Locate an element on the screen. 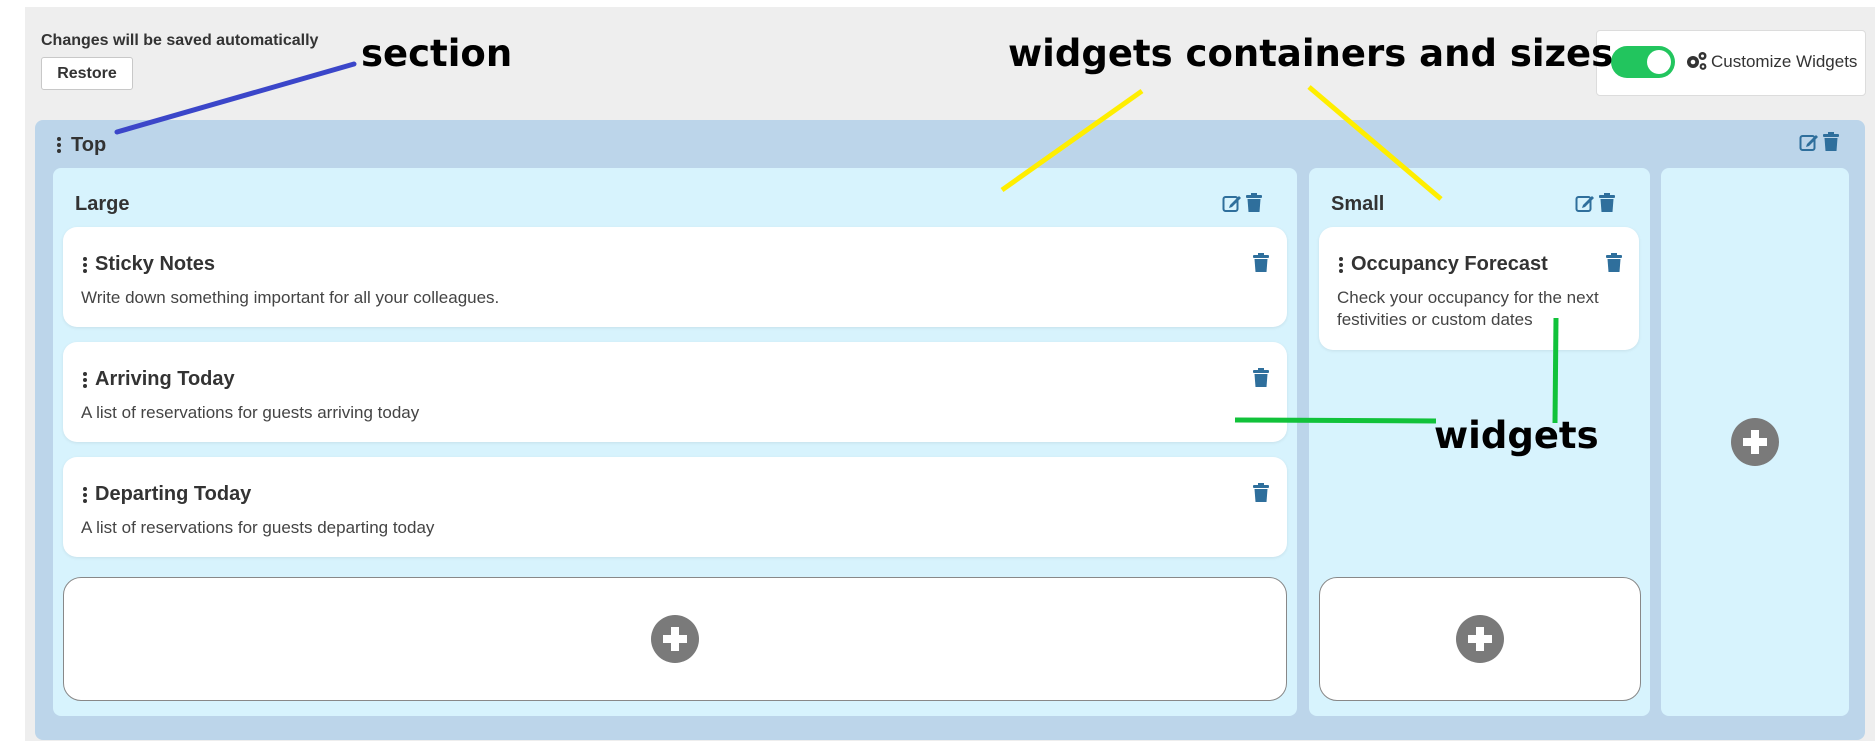 Image resolution: width=1875 pixels, height=741 pixels. gear-icon is located at coordinates (1697, 61).